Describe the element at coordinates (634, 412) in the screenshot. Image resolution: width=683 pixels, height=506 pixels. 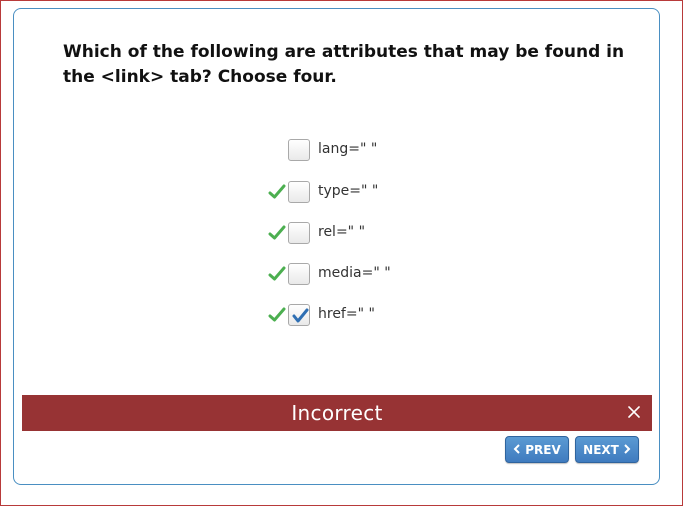
I see `close-icon` at that location.